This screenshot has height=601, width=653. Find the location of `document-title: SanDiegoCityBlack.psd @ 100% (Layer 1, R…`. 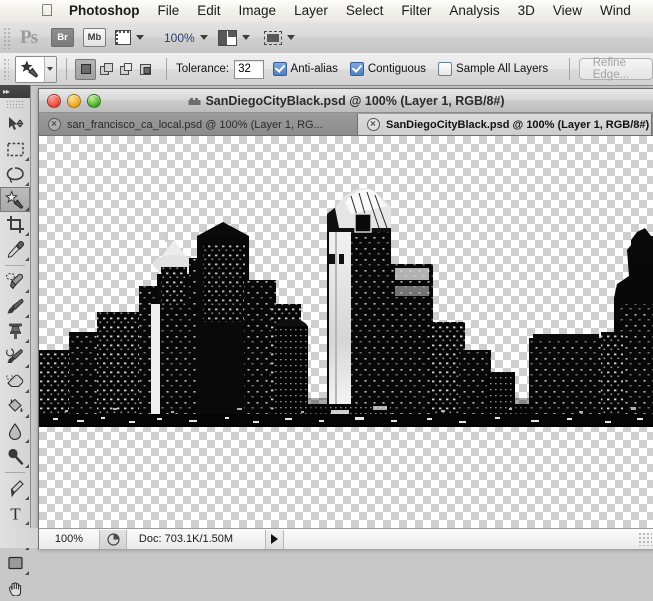

document-title: SanDiegoCityBlack.psd @ 100% (Layer 1, R… is located at coordinates (346, 101).